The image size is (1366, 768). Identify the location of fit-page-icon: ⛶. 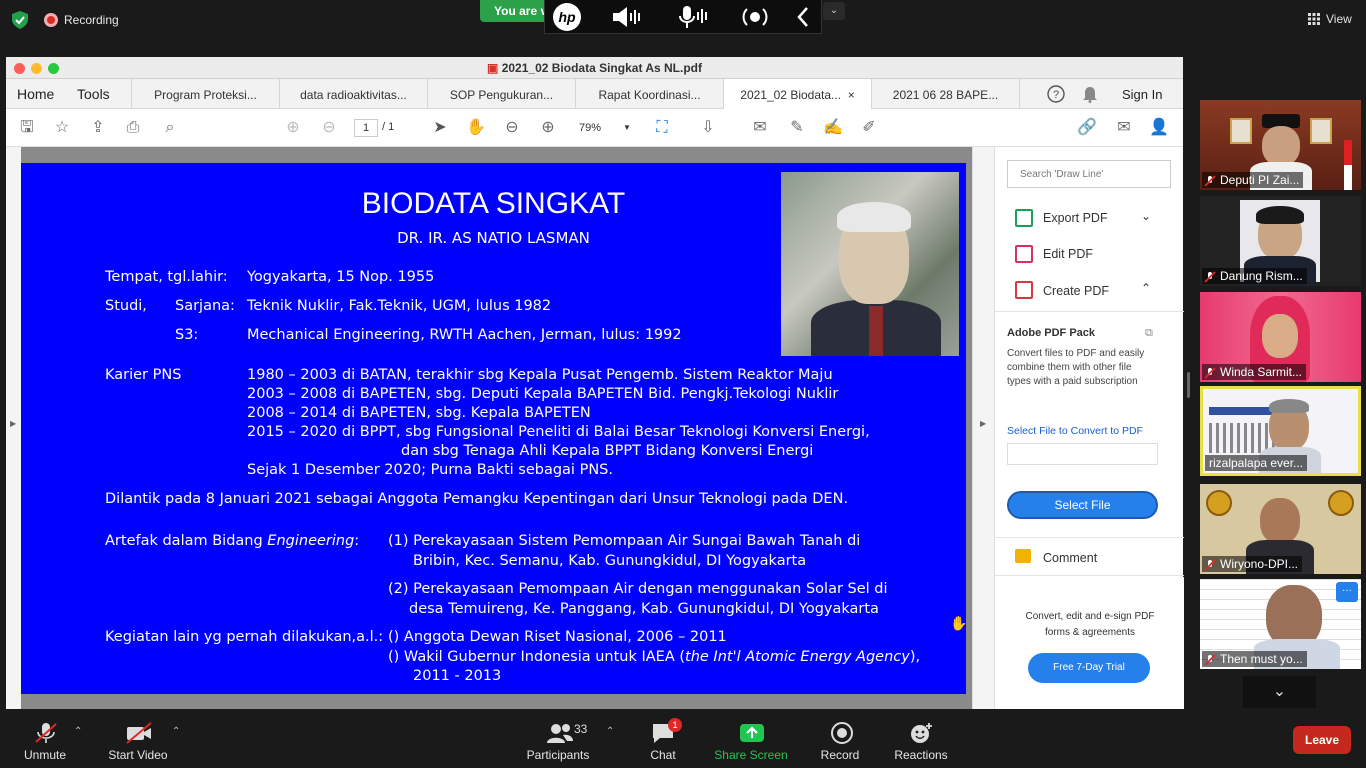
(662, 128).